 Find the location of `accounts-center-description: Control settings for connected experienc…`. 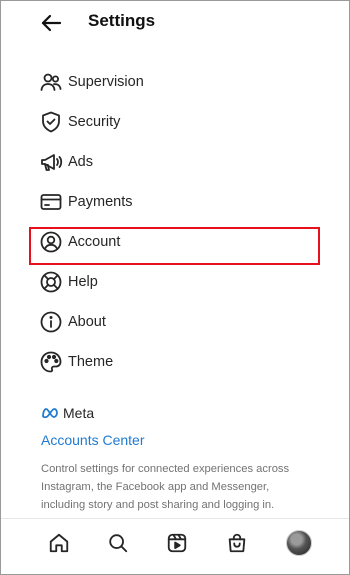

accounts-center-description: Control settings for connected experienc… is located at coordinates (165, 487).